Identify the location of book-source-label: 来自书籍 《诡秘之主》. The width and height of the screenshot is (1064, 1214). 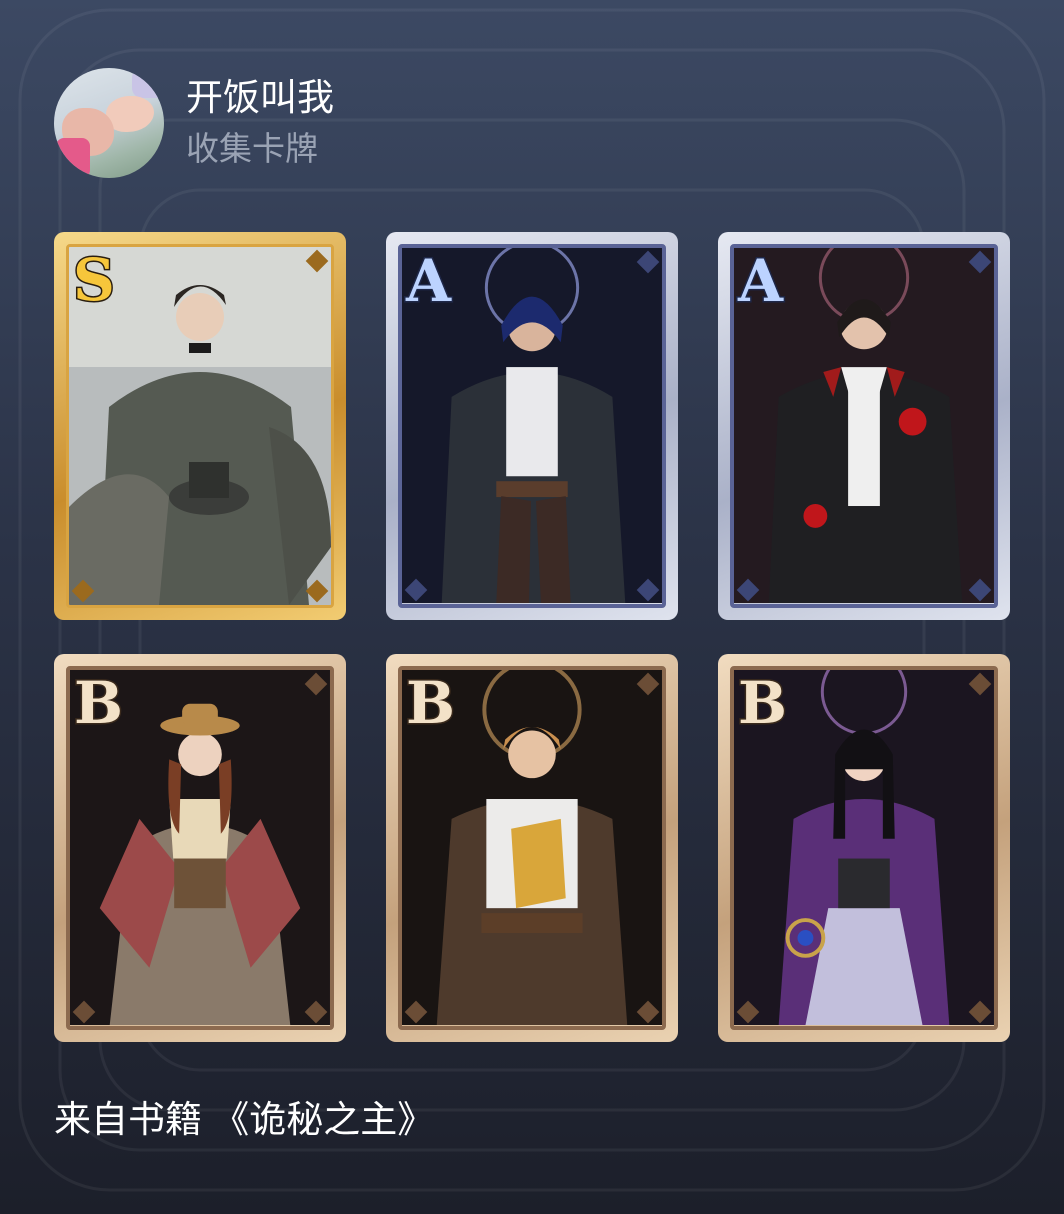
(244, 1120).